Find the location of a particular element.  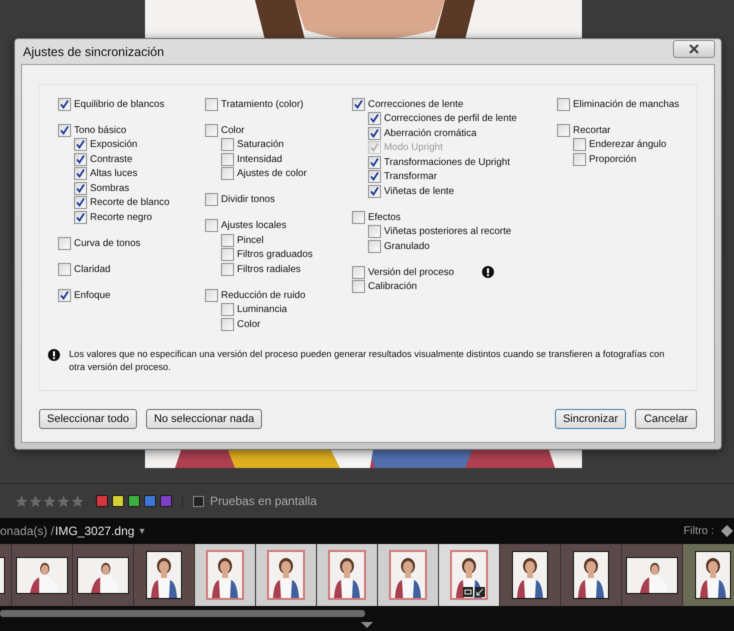

selection-path: onada(s) / is located at coordinates (27, 531).